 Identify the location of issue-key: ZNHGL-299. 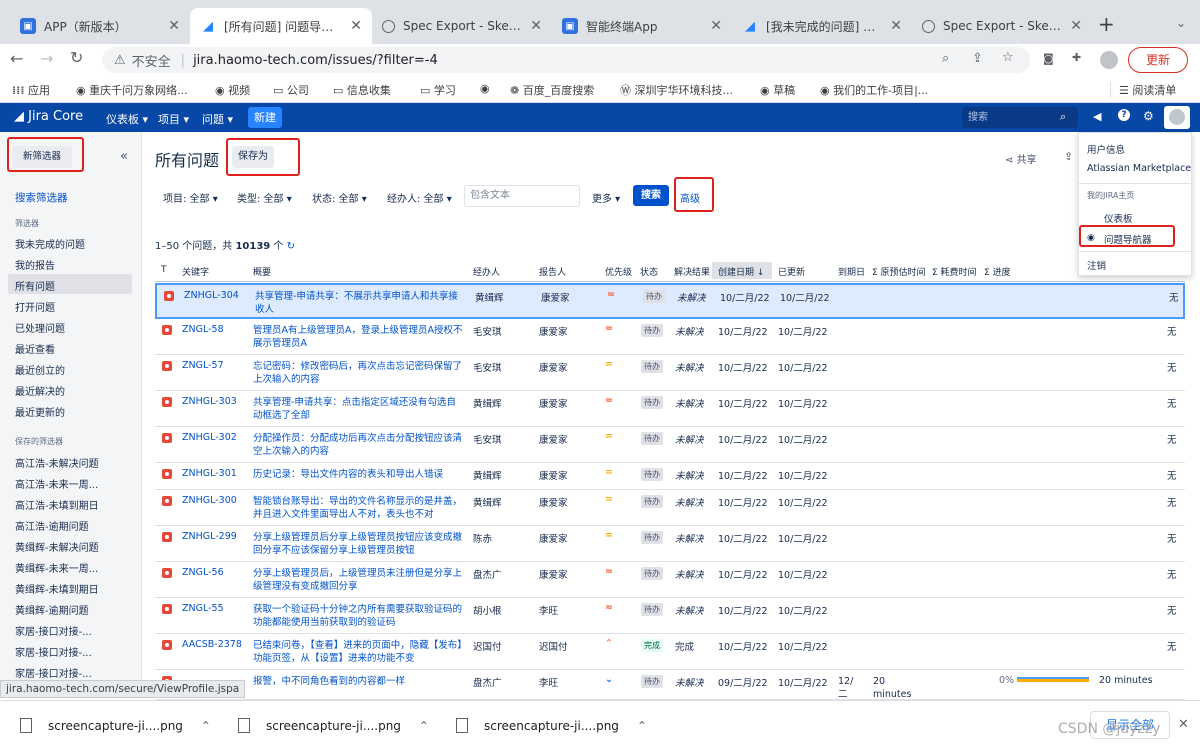
(209, 536).